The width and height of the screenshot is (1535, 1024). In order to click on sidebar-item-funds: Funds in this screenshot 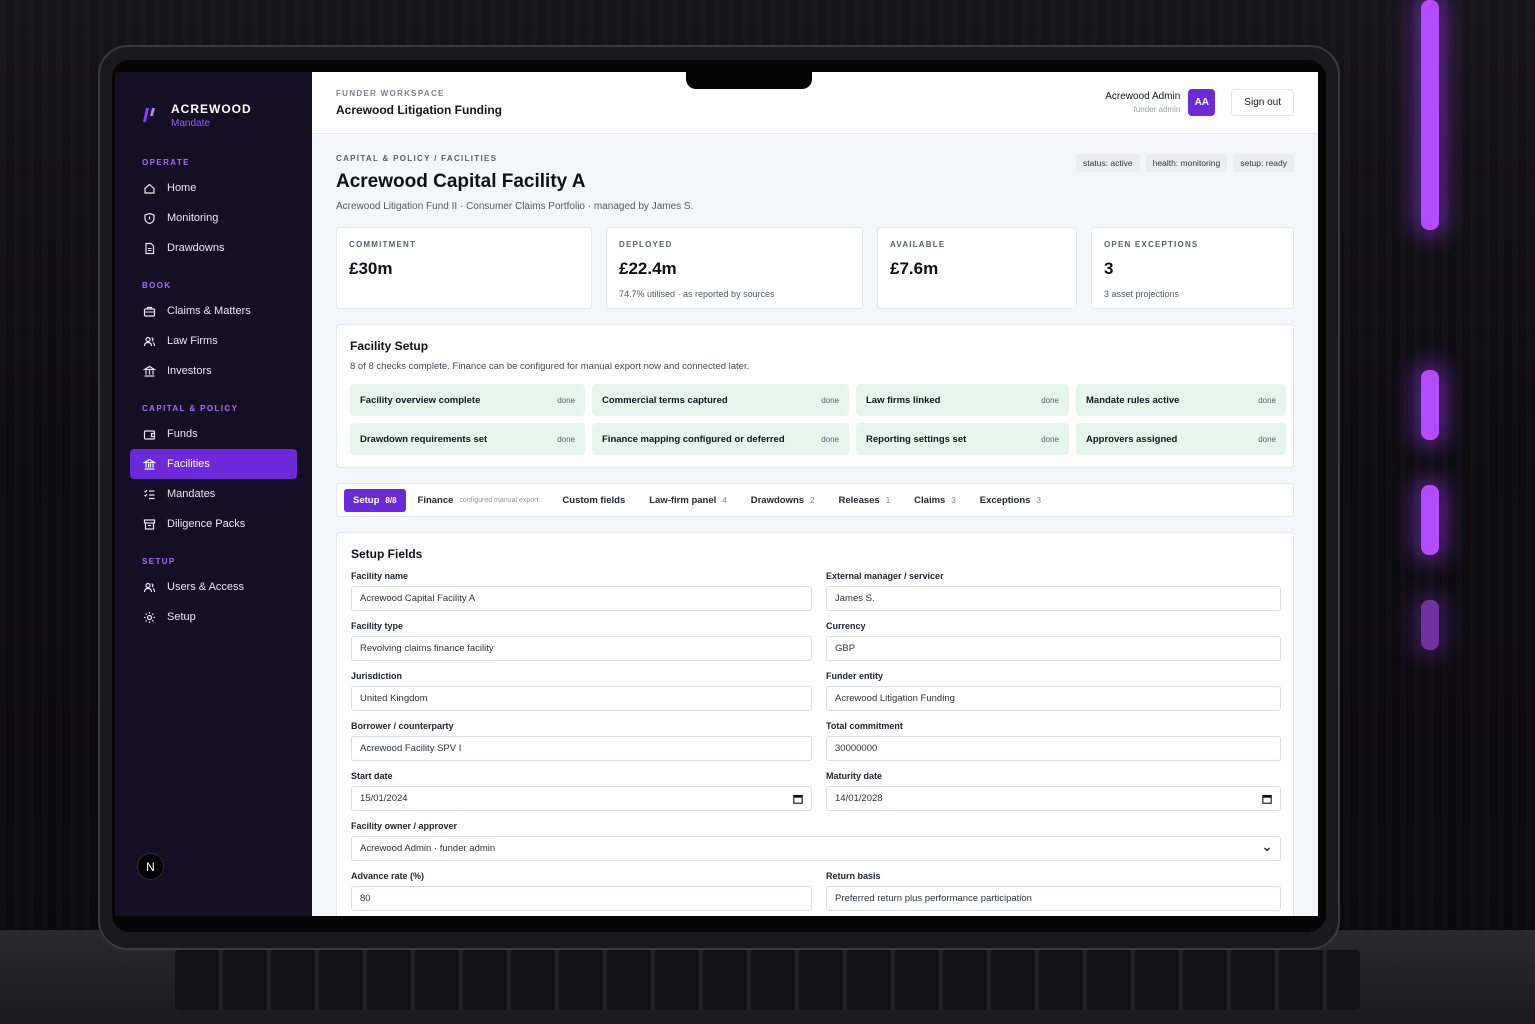, I will do `click(213, 434)`.